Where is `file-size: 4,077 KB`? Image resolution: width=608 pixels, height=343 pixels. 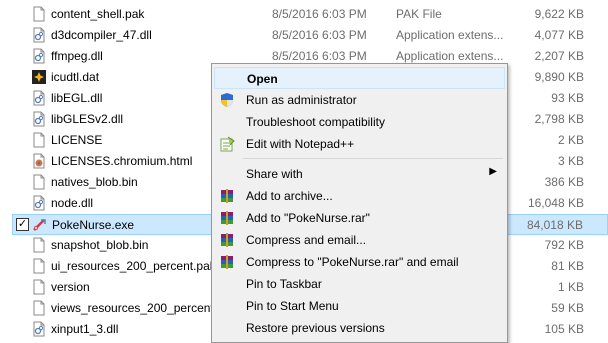 file-size: 4,077 KB is located at coordinates (559, 35).